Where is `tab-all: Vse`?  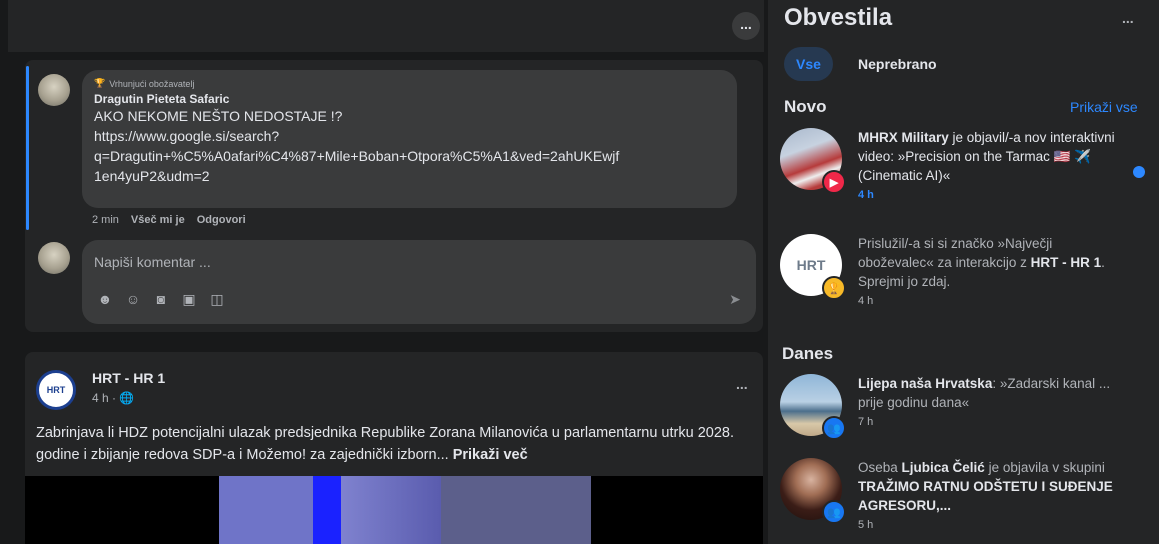 tab-all: Vse is located at coordinates (808, 64).